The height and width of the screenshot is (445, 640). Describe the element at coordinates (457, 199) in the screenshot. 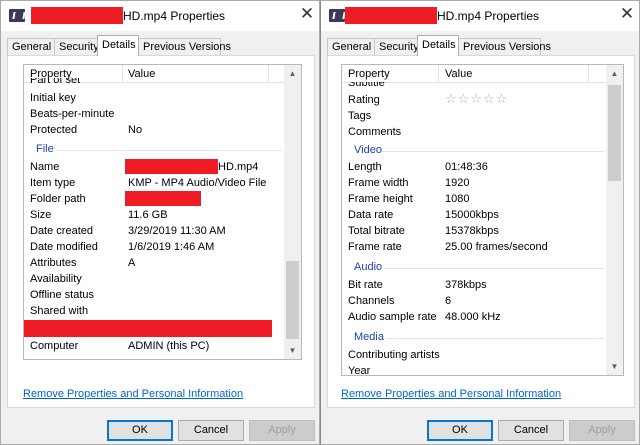

I see `property-value: 1080` at that location.